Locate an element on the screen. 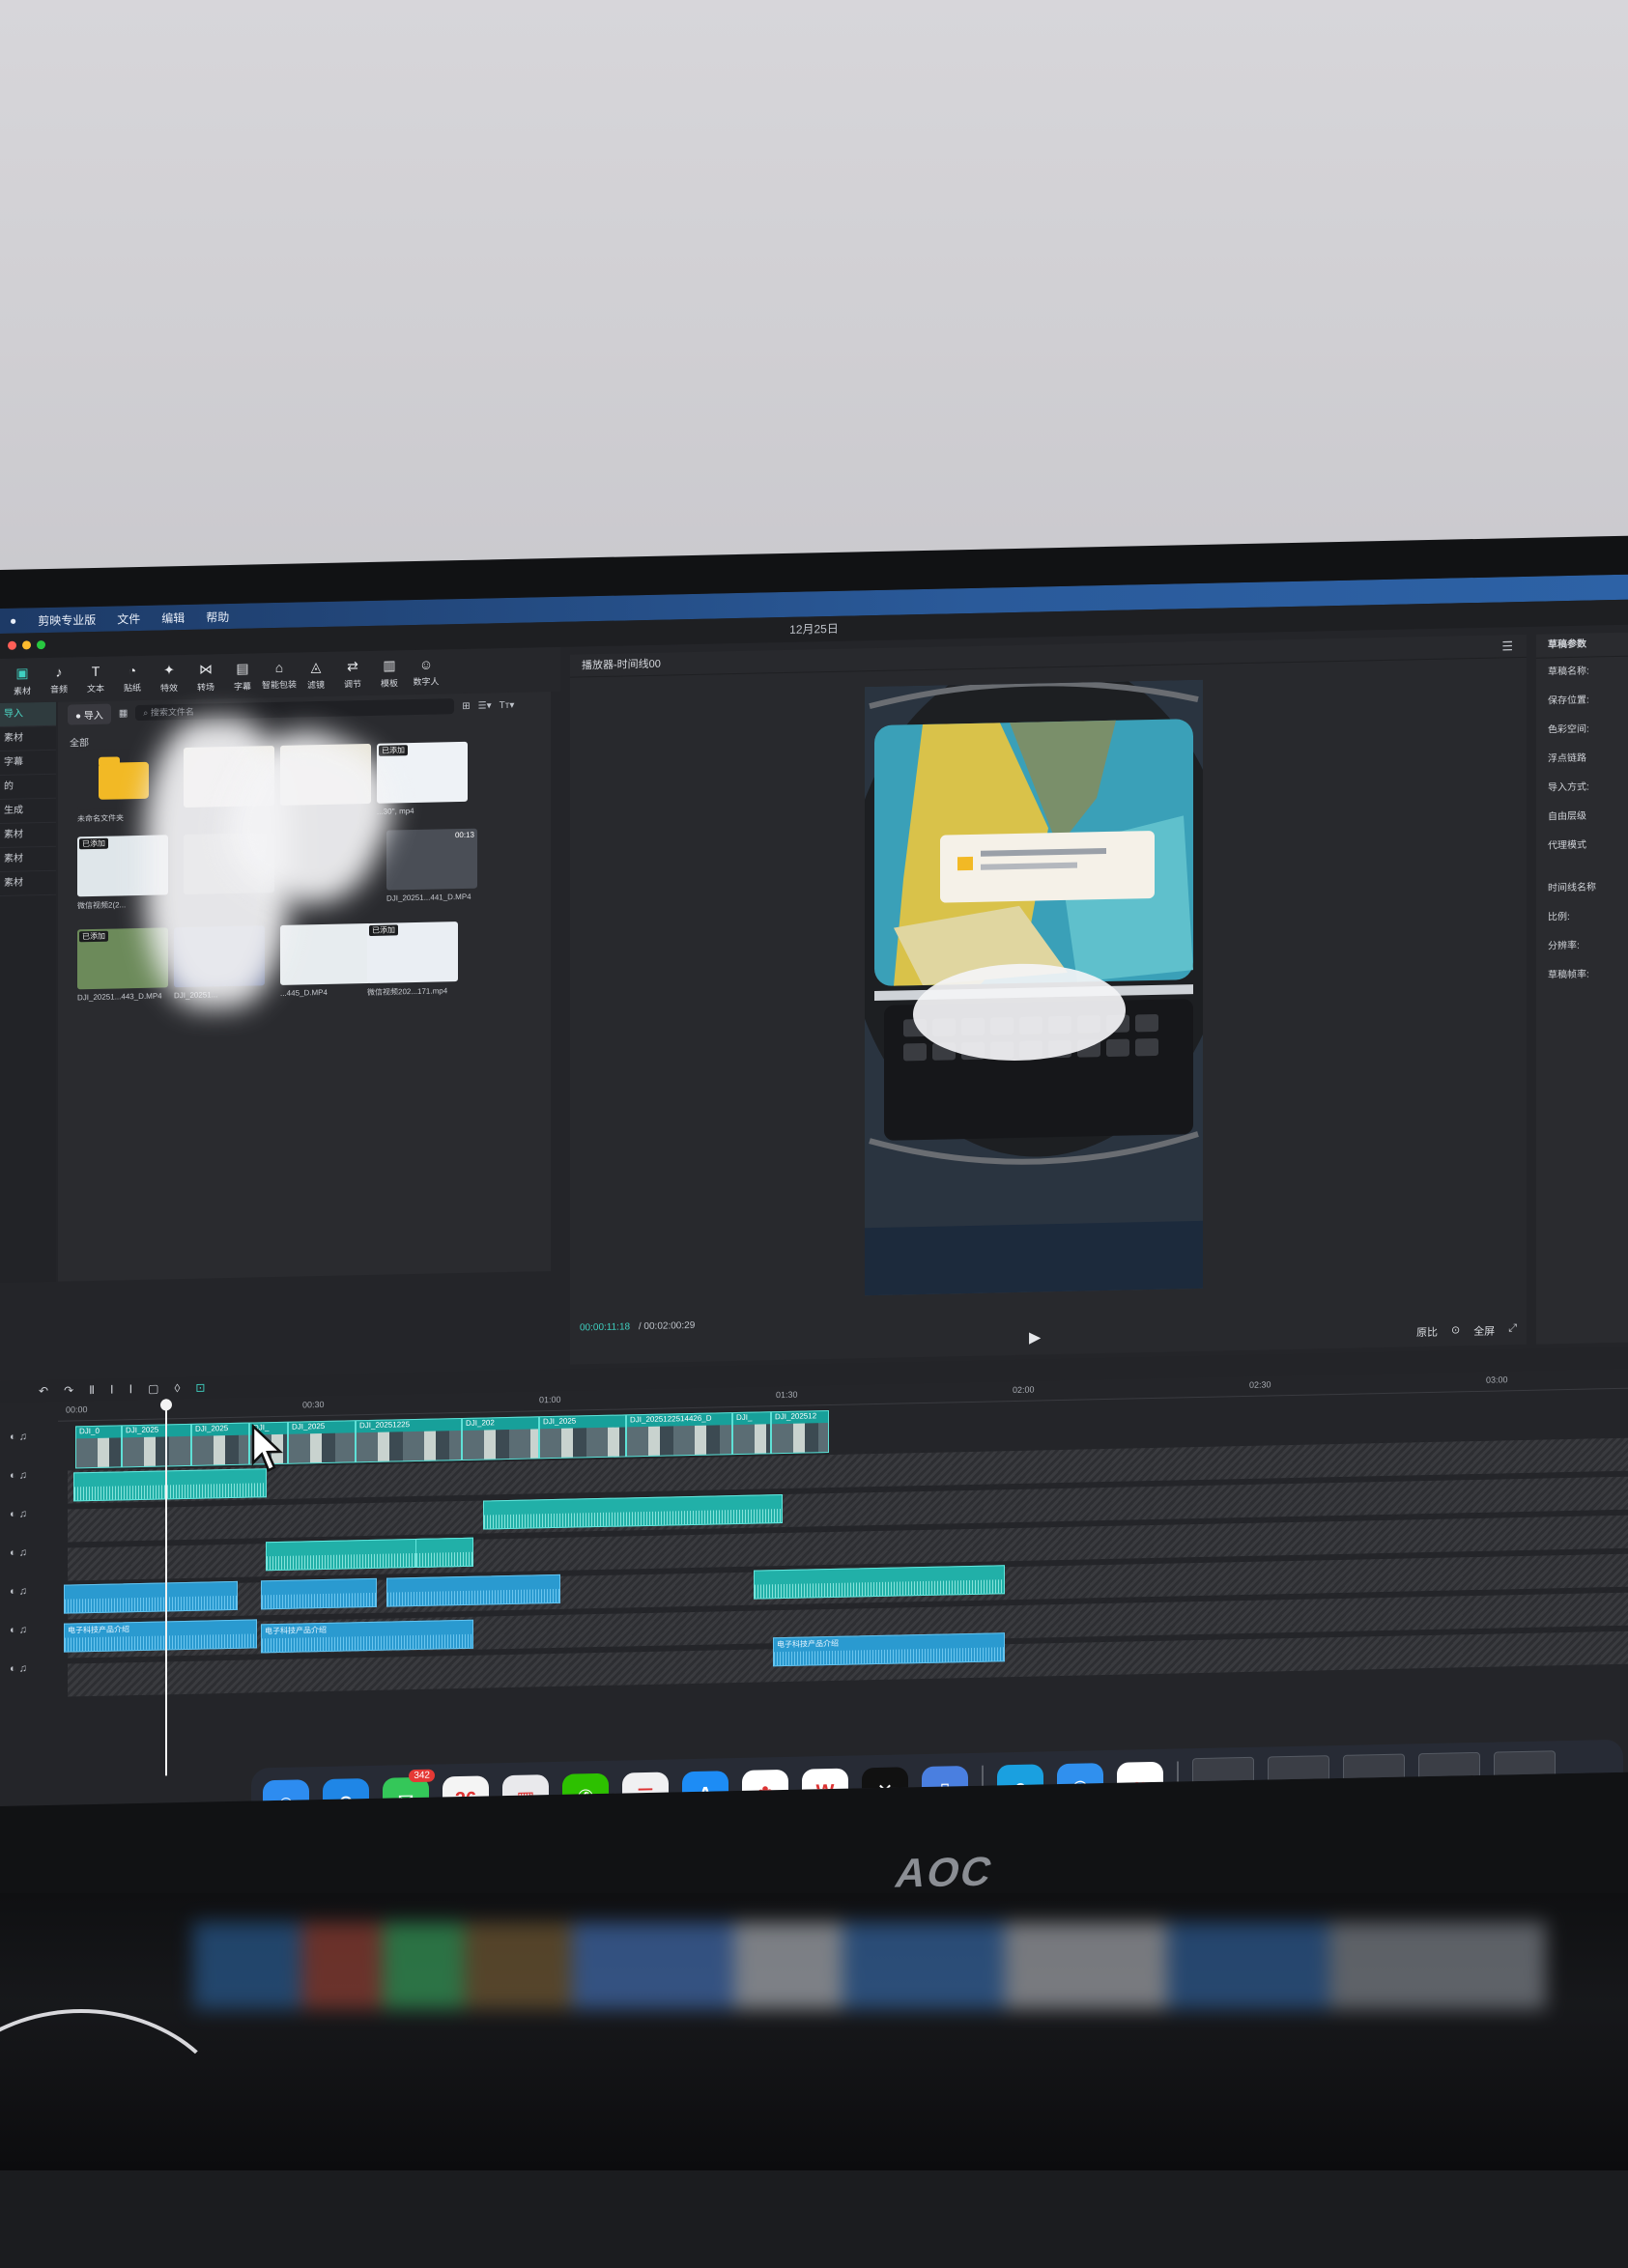 Image resolution: width=1628 pixels, height=2268 pixels. delete-icon: ▢ is located at coordinates (153, 1389).